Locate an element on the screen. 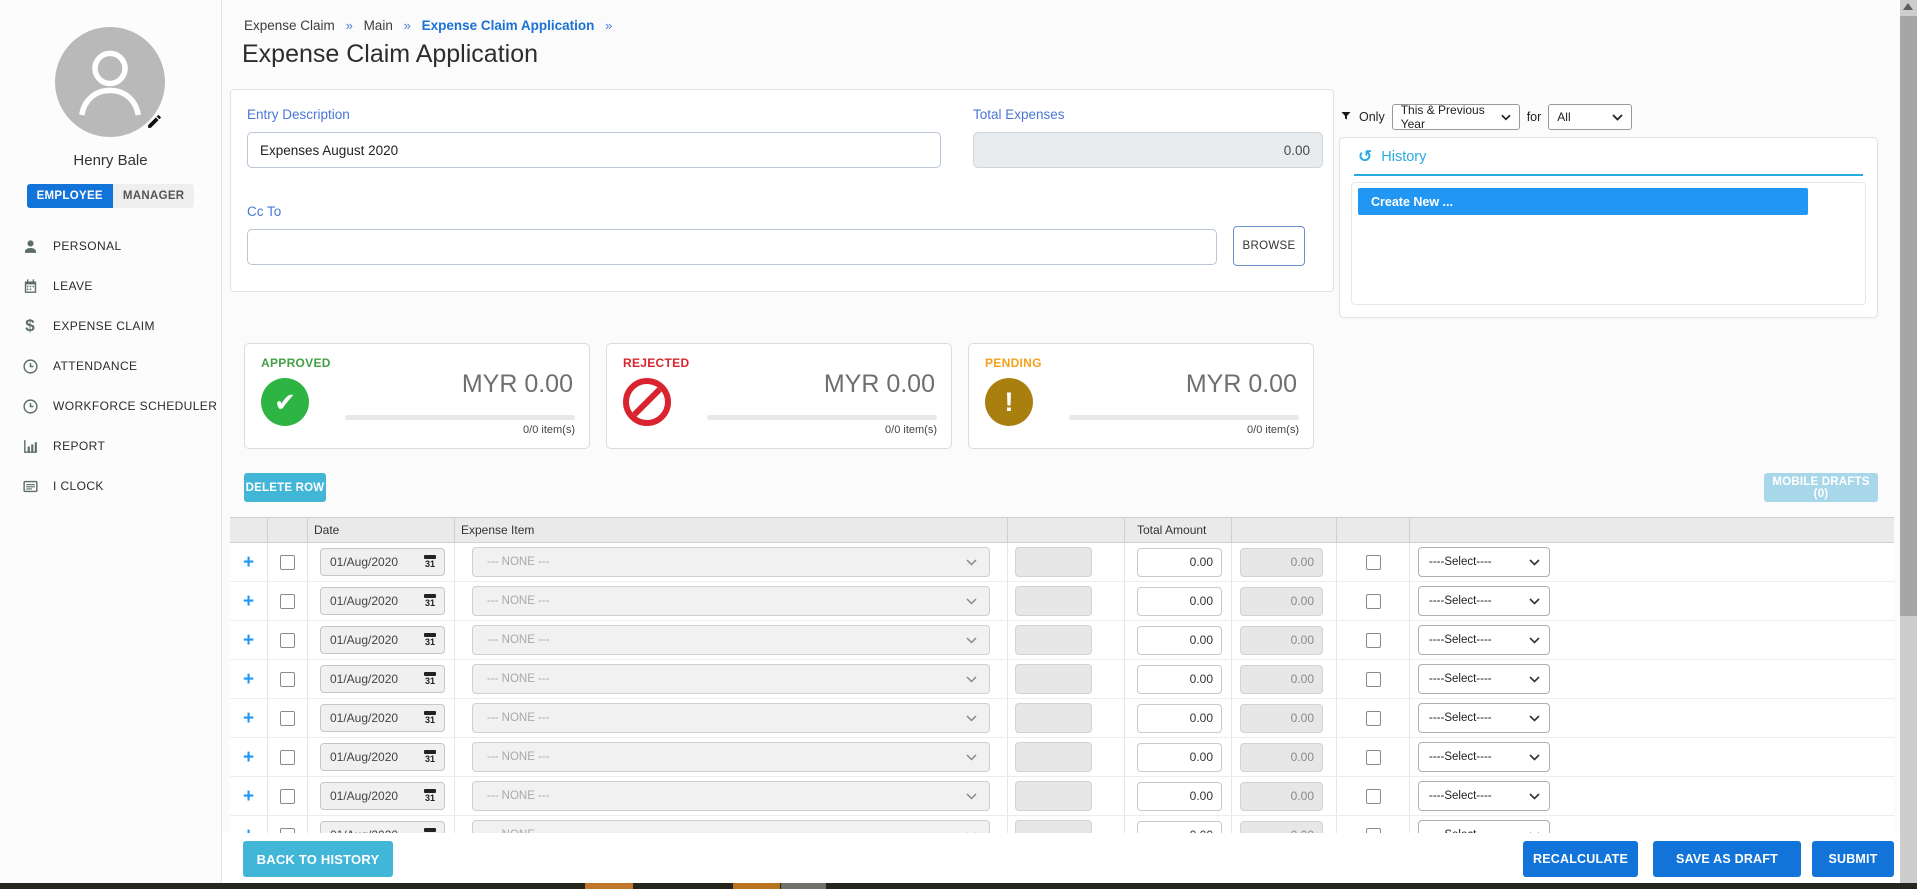 The width and height of the screenshot is (1917, 889). edit-avatar-pencil-icon is located at coordinates (154, 124).